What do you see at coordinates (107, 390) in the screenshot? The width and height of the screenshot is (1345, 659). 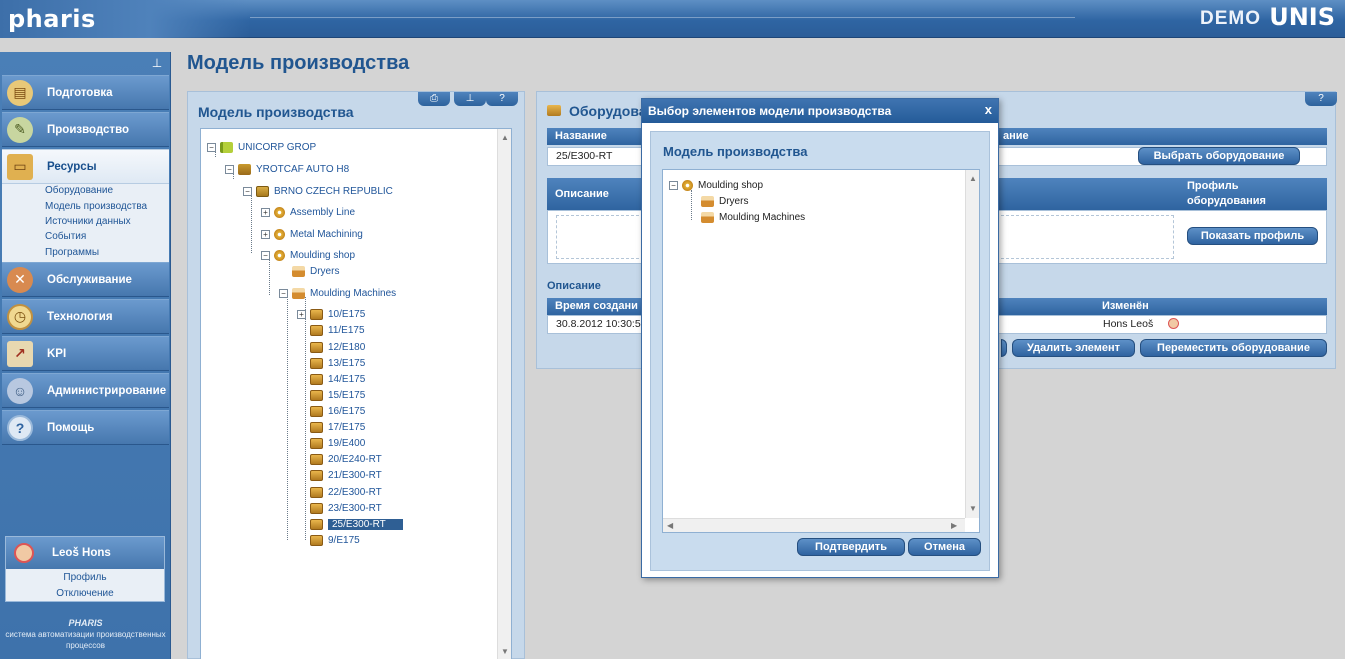 I see `nav-label: Администрирование` at bounding box center [107, 390].